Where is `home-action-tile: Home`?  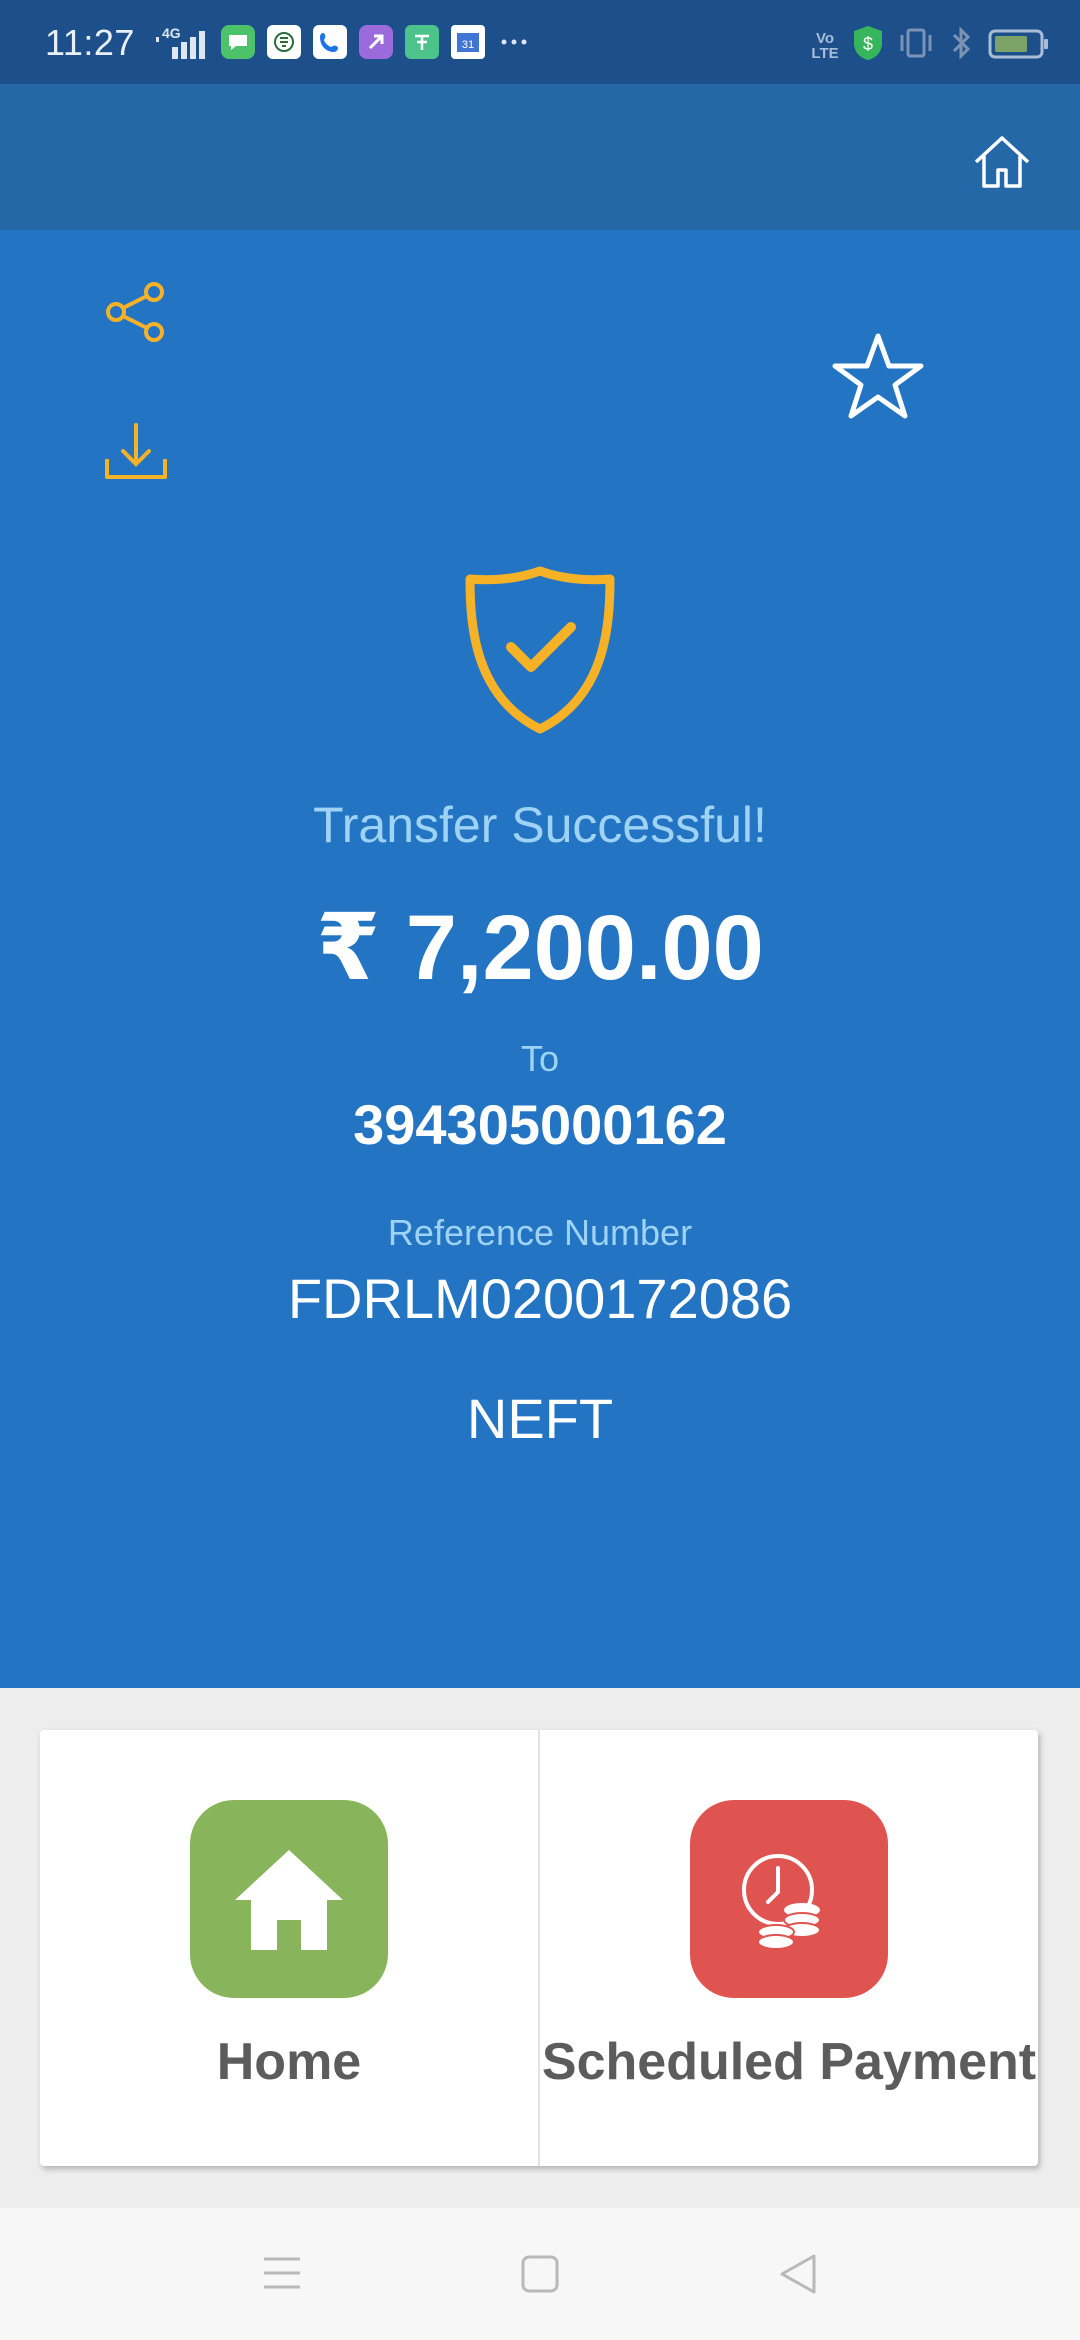
home-action-tile: Home is located at coordinates (289, 1948).